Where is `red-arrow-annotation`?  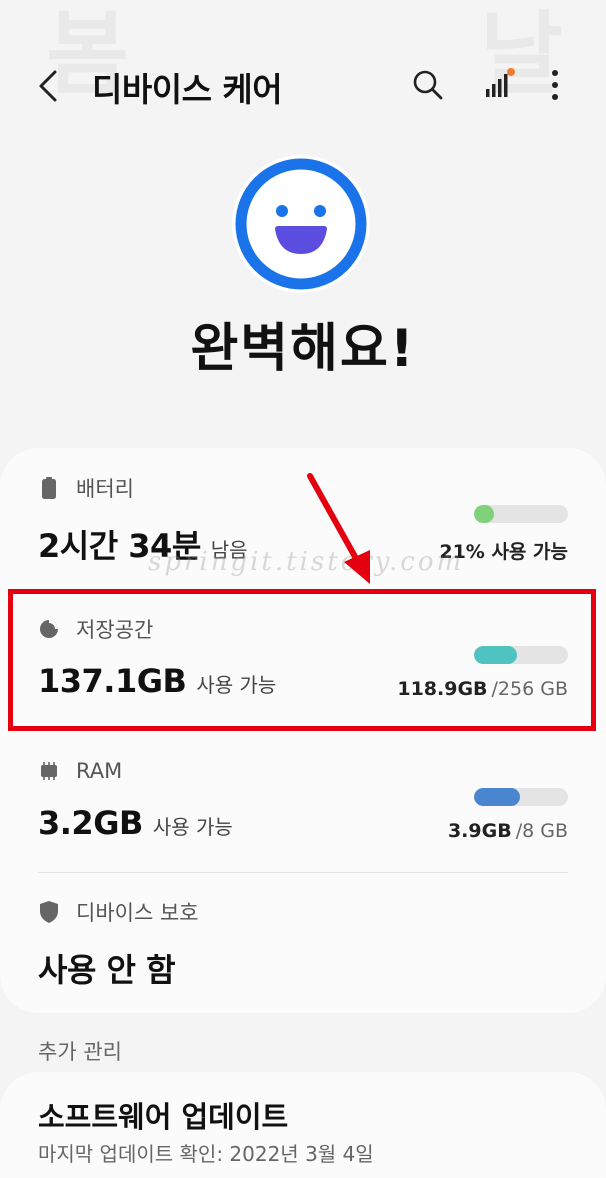
red-arrow-annotation is located at coordinates (338, 528).